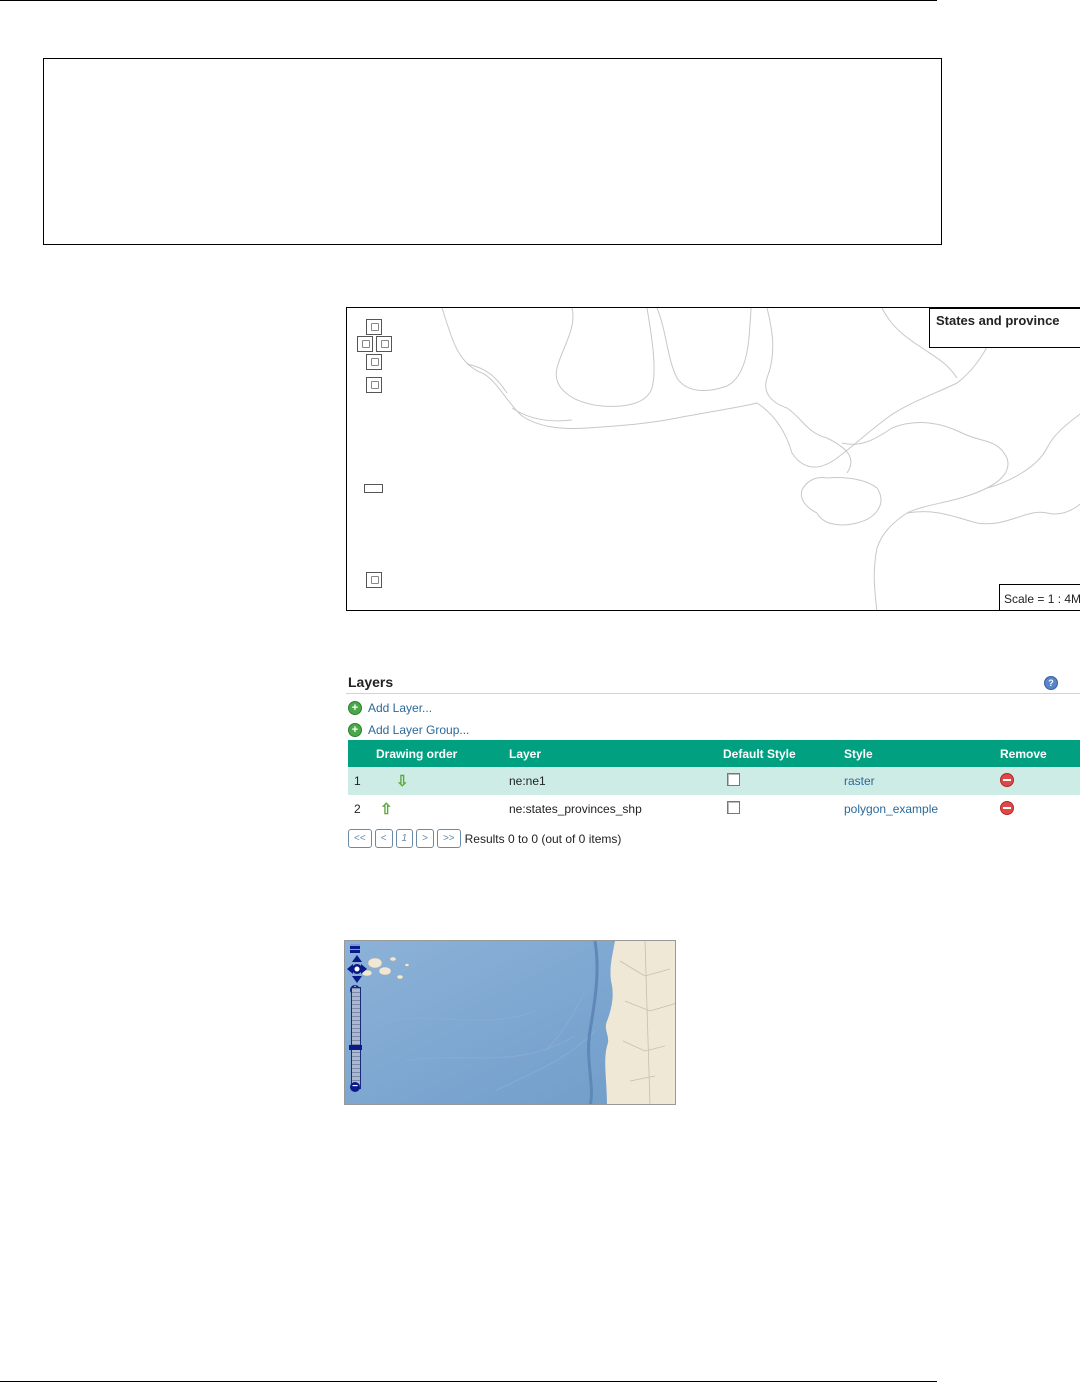 This screenshot has height=1382, width=1080. What do you see at coordinates (404, 838) in the screenshot?
I see `current-page-button: 1` at bounding box center [404, 838].